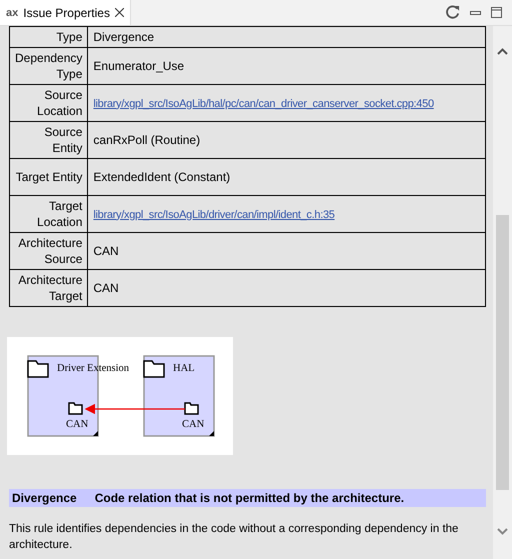  I want to click on component-name: HAL, so click(184, 368).